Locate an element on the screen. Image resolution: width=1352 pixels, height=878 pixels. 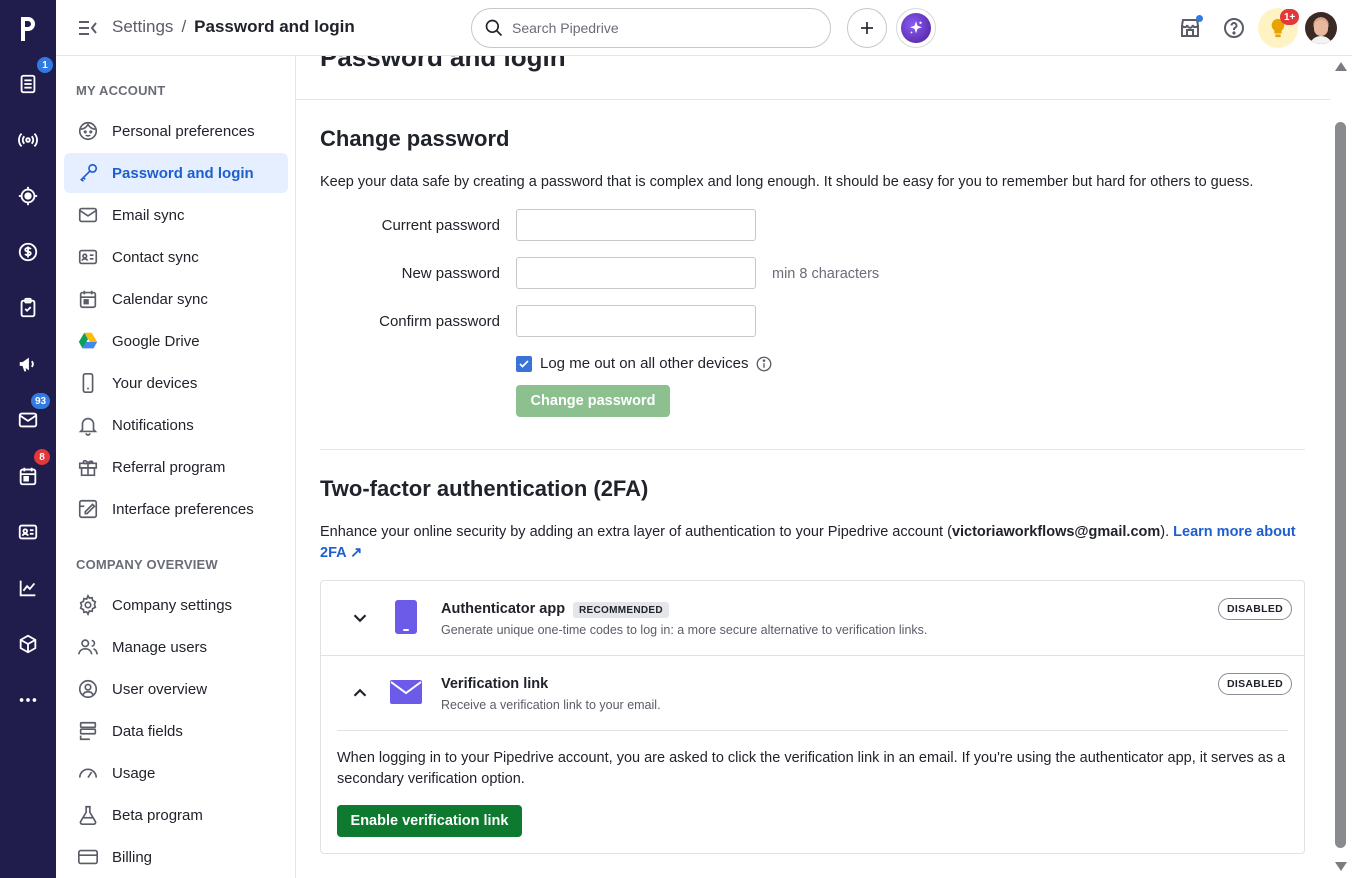
bell-icon is located at coordinates (88, 425).